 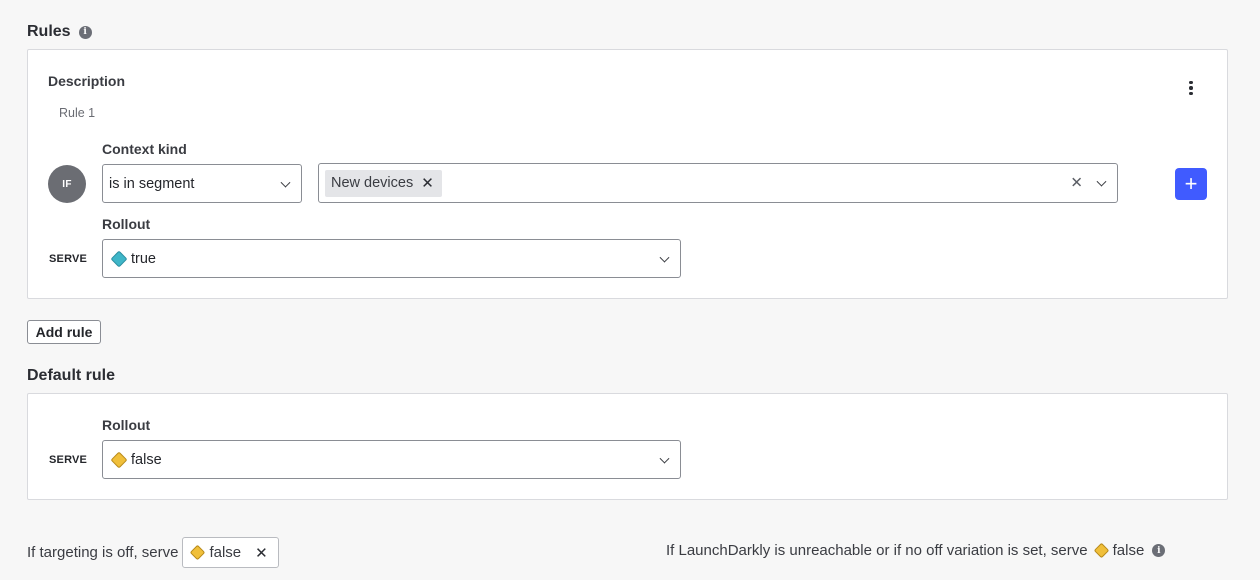 I want to click on rule-name: Rule 1, so click(x=77, y=113).